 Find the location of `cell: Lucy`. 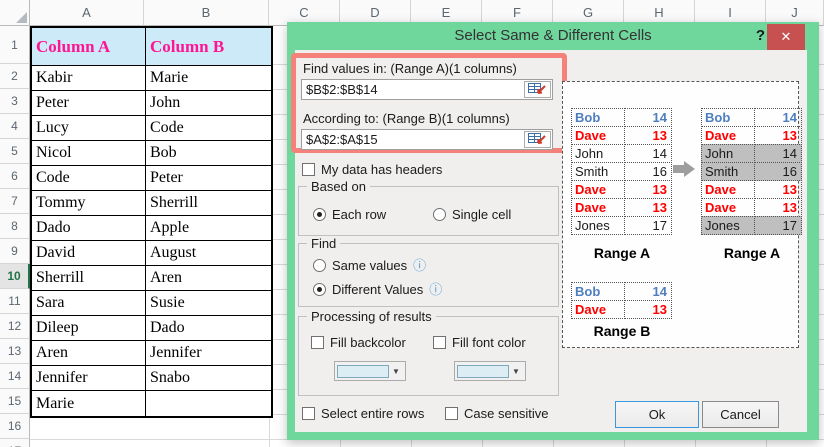

cell: Lucy is located at coordinates (89, 128).